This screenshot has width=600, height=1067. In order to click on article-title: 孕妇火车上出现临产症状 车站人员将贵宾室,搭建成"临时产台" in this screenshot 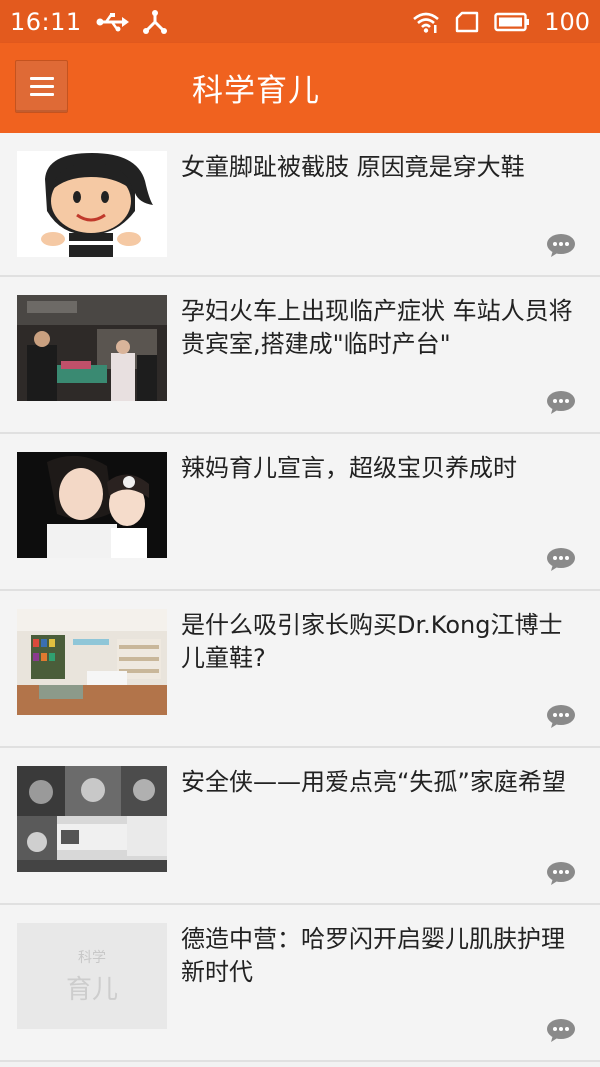, I will do `click(377, 327)`.